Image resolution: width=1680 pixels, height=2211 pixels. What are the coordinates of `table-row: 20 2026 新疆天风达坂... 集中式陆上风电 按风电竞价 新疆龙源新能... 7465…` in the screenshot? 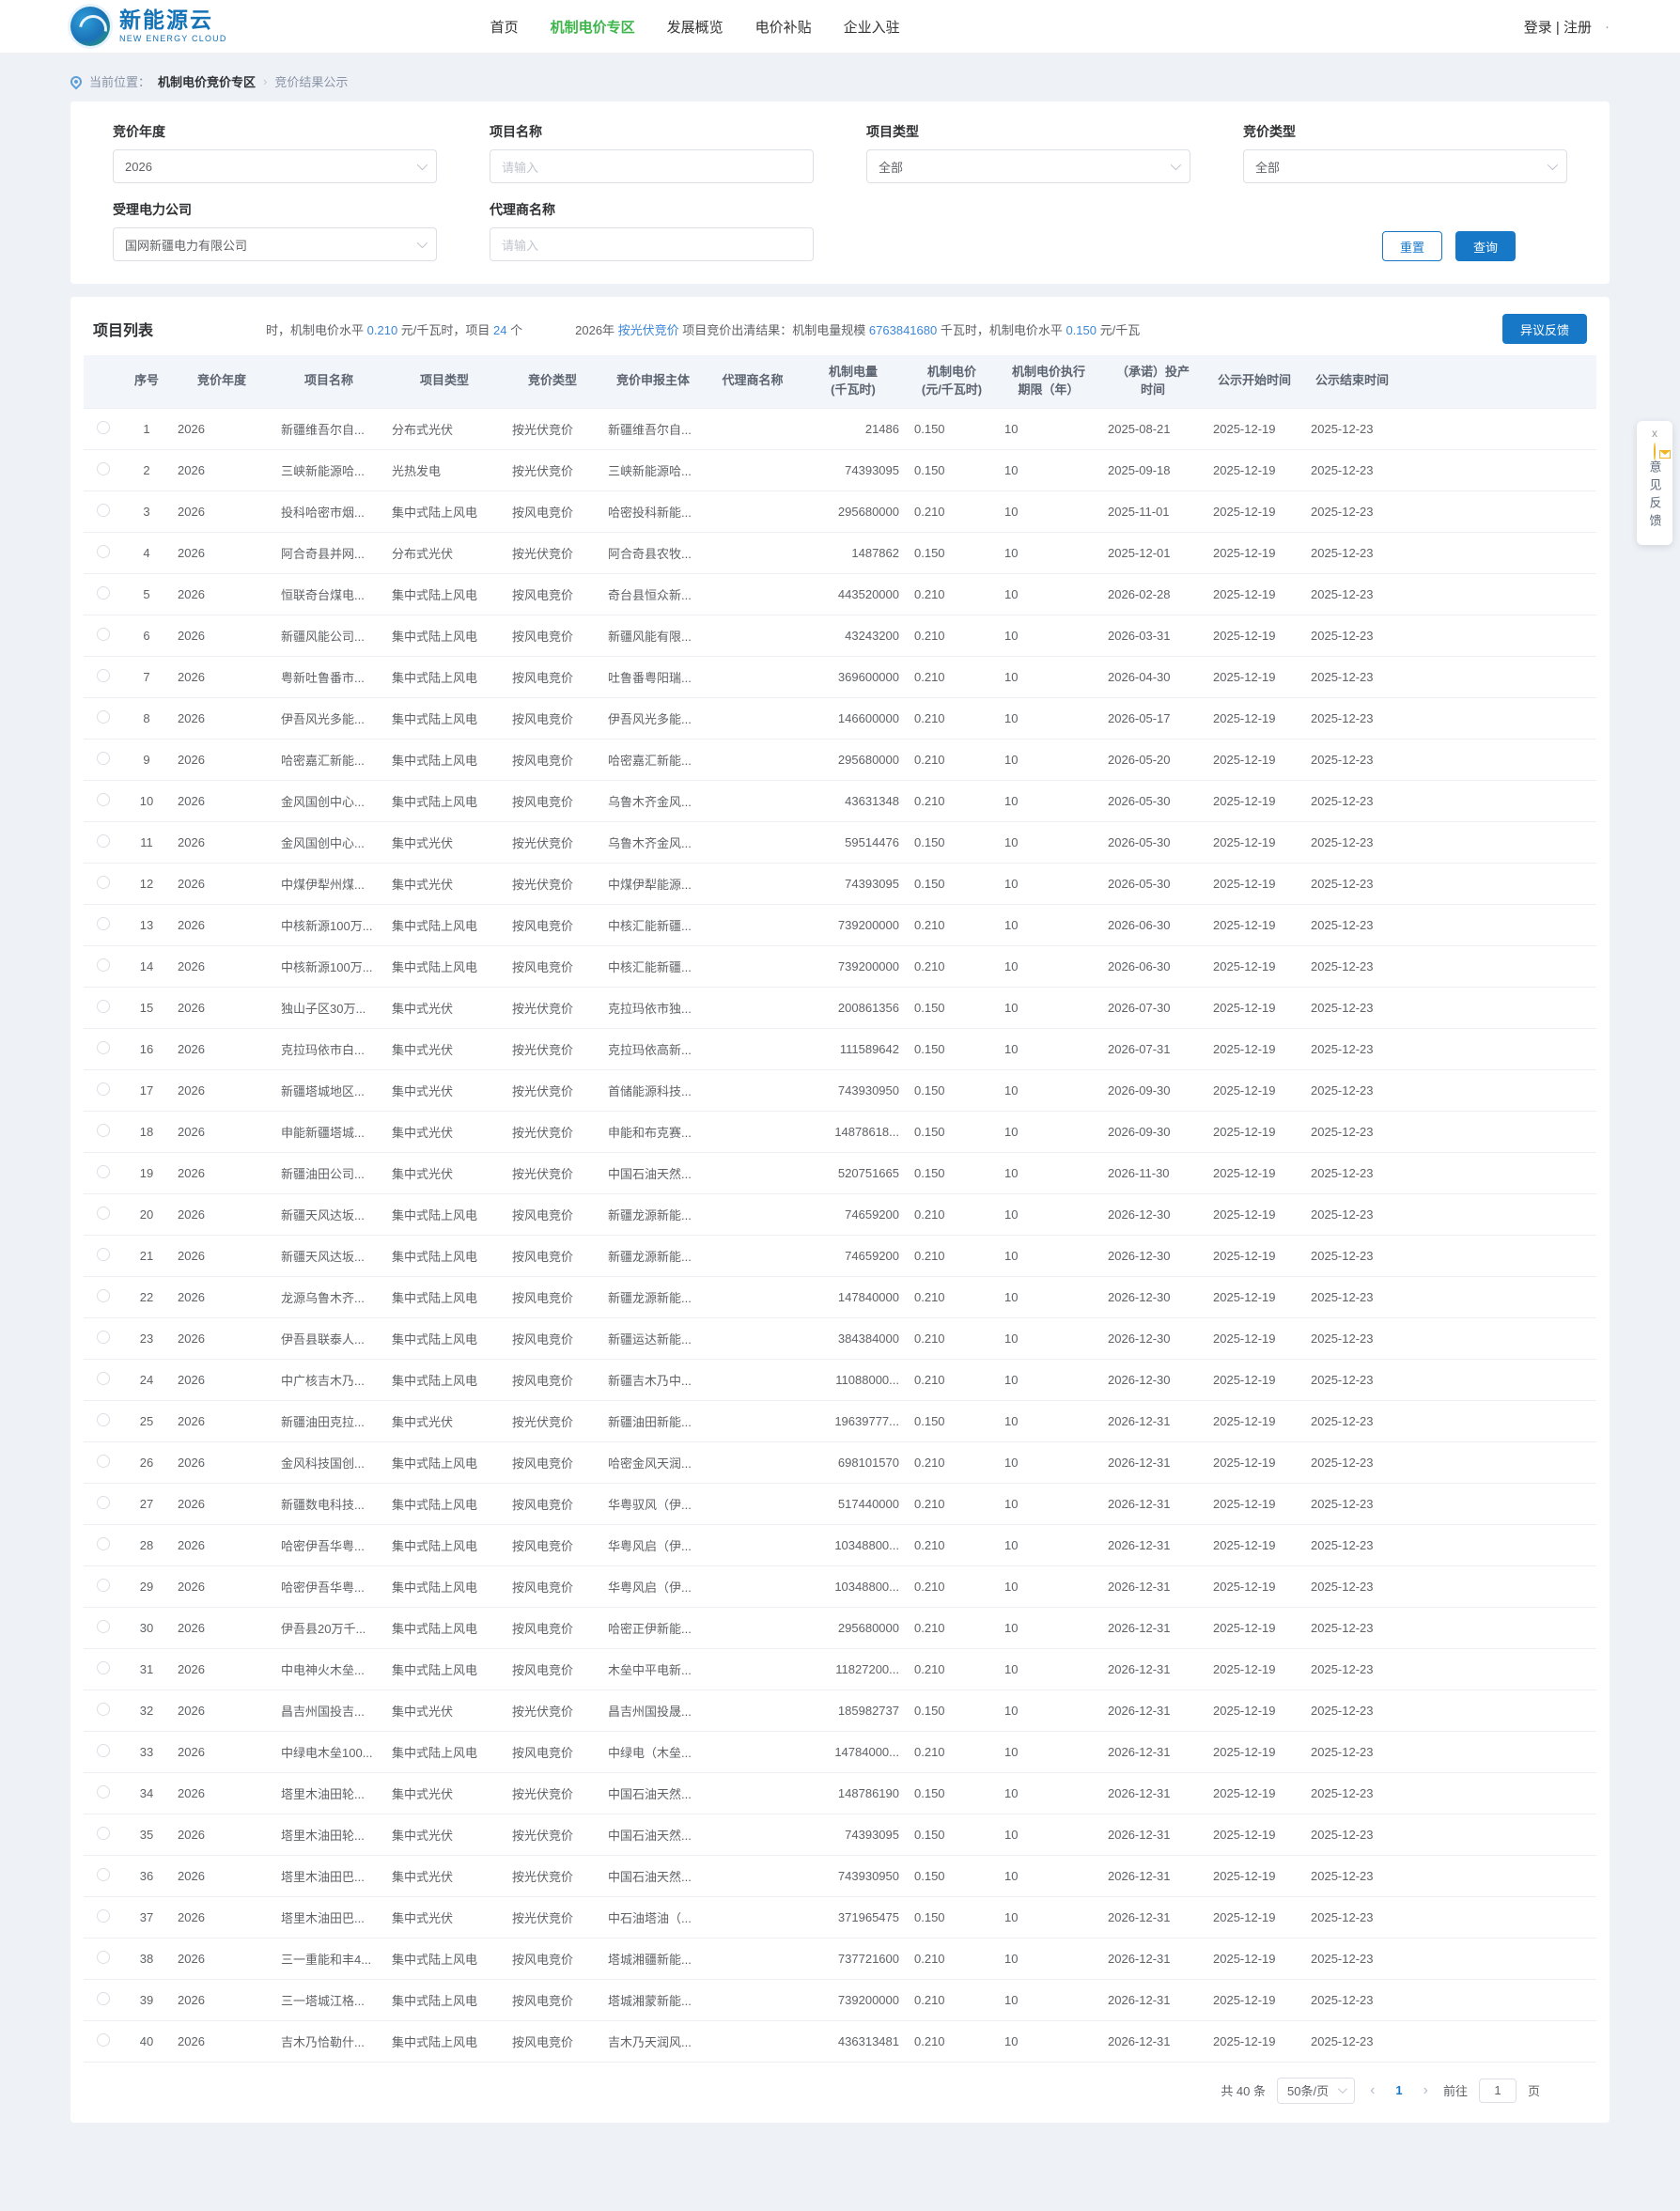 It's located at (840, 1214).